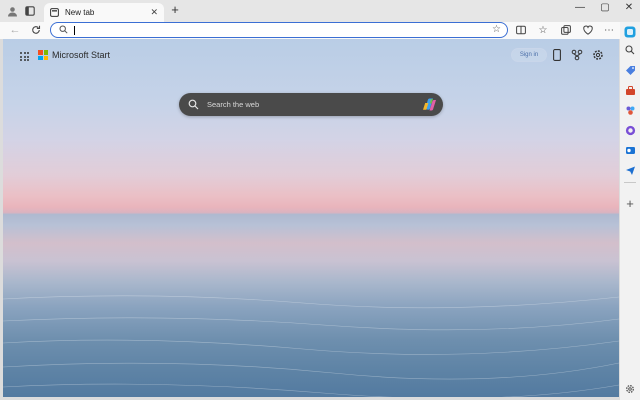 The height and width of the screenshot is (400, 640). I want to click on office-icon, so click(630, 130).